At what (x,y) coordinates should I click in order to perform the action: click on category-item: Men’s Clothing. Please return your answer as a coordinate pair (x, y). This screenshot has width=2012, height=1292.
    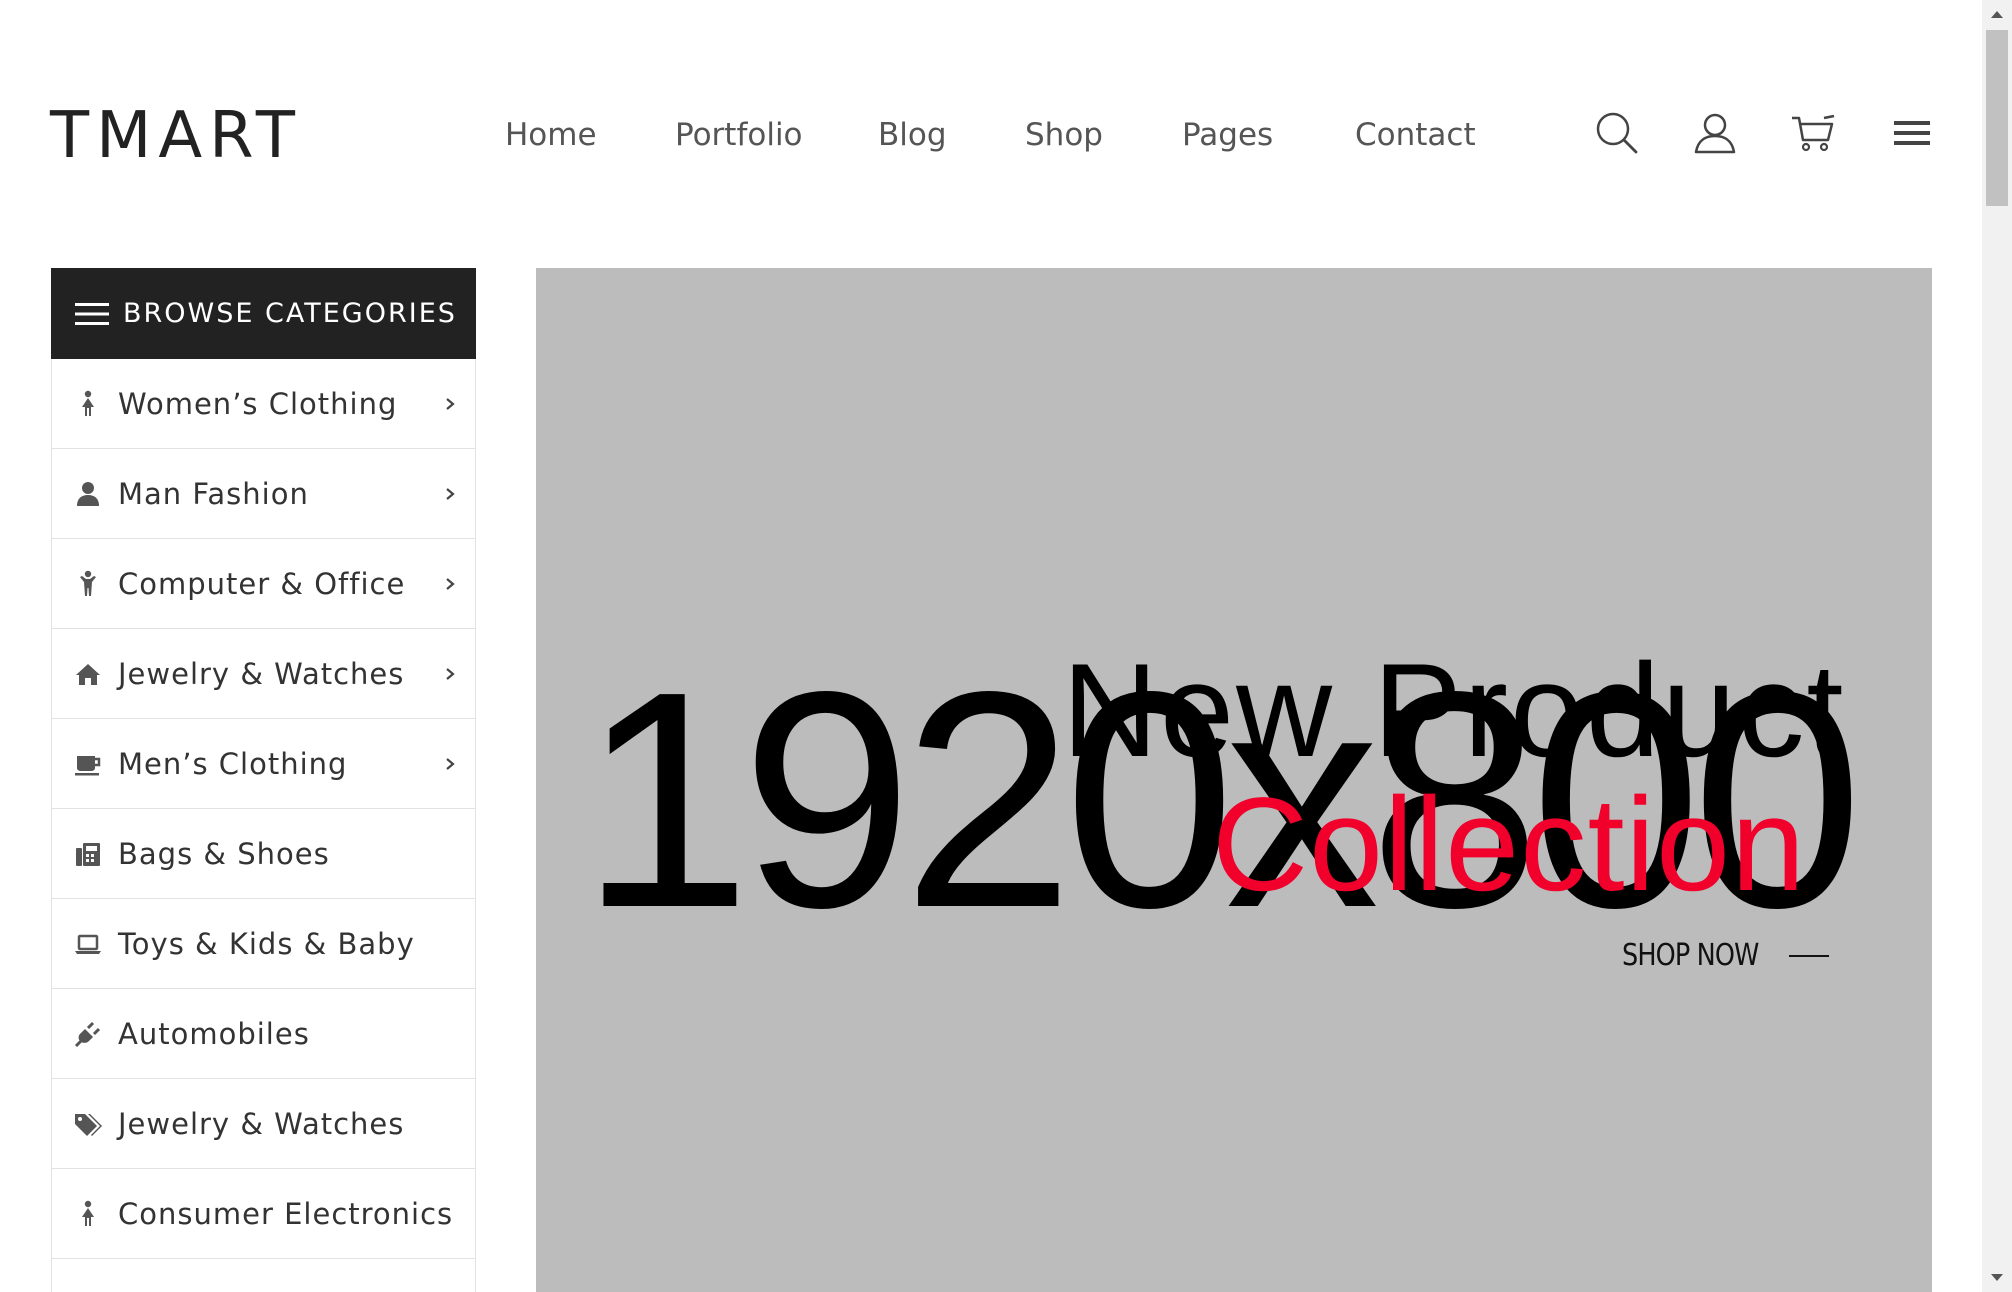
    Looking at the image, I should click on (263, 764).